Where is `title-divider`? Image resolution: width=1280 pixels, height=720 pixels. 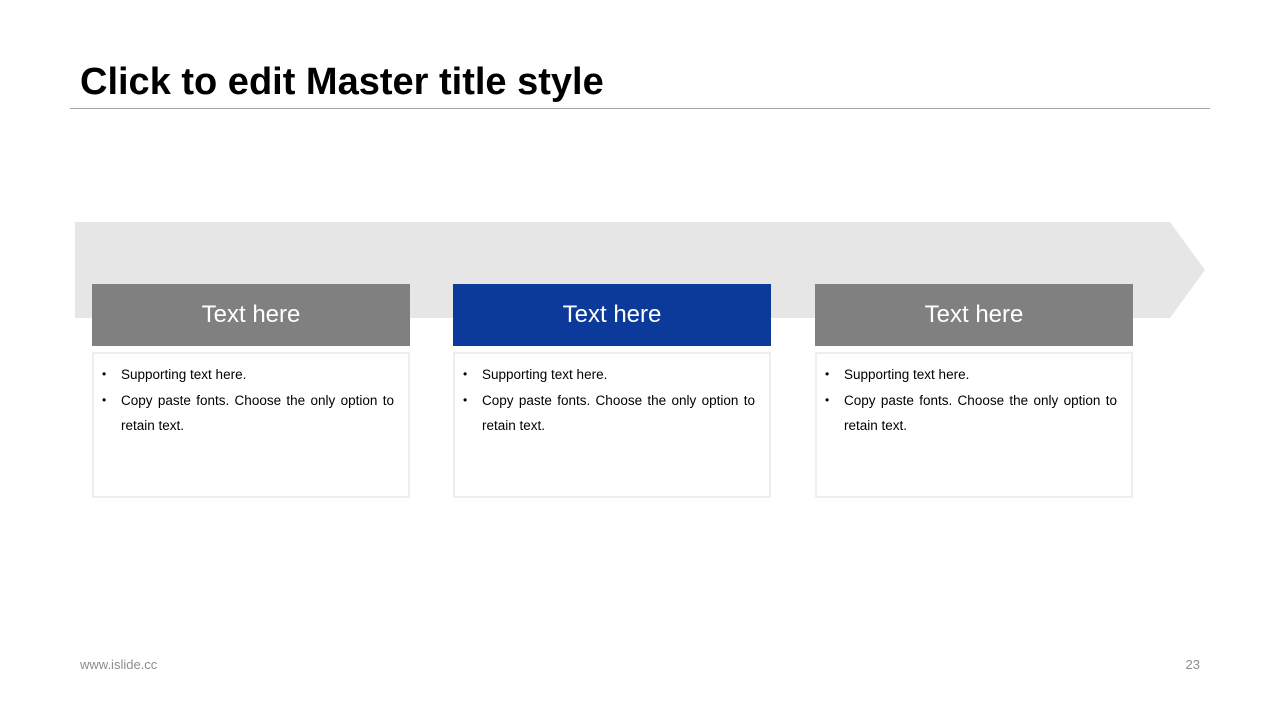 title-divider is located at coordinates (640, 108).